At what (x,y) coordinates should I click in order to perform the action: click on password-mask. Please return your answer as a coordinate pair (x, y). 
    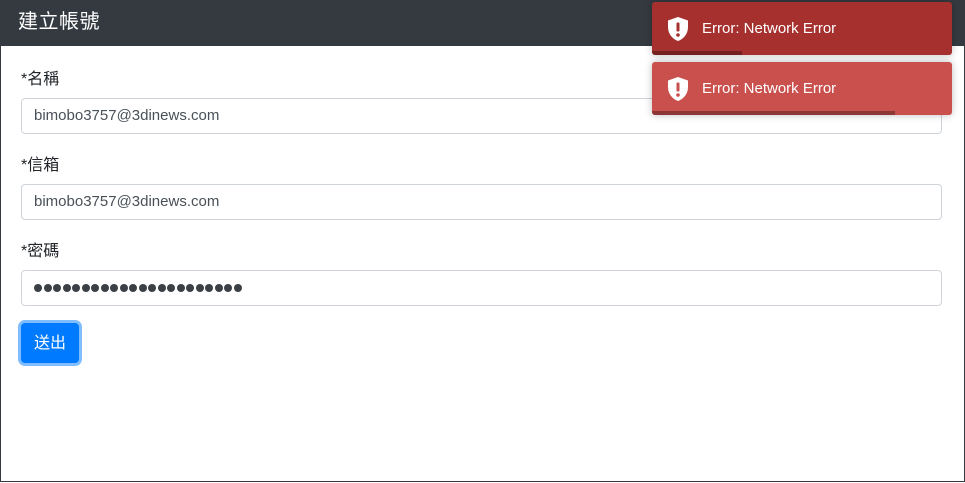
    Looking at the image, I should click on (138, 288).